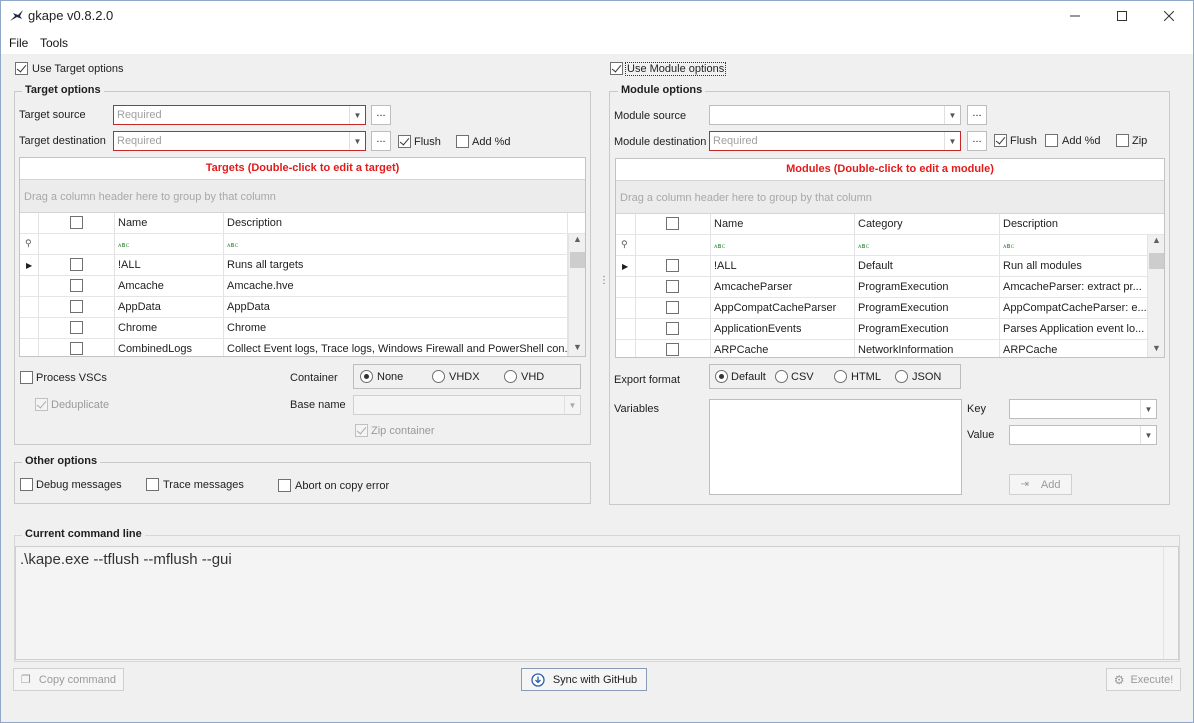 Image resolution: width=1194 pixels, height=723 pixels. Describe the element at coordinates (1122, 140) in the screenshot. I see `module-zip-checkbox` at that location.